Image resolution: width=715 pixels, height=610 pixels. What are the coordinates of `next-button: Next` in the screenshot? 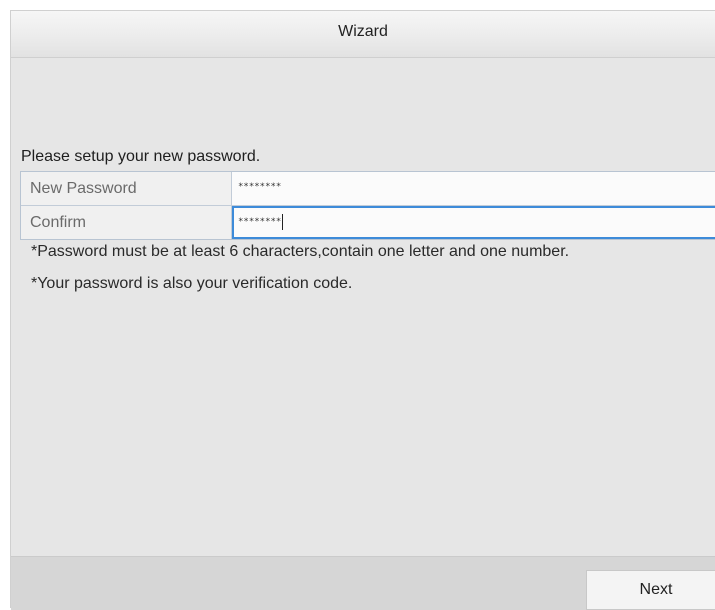 It's located at (650, 590).